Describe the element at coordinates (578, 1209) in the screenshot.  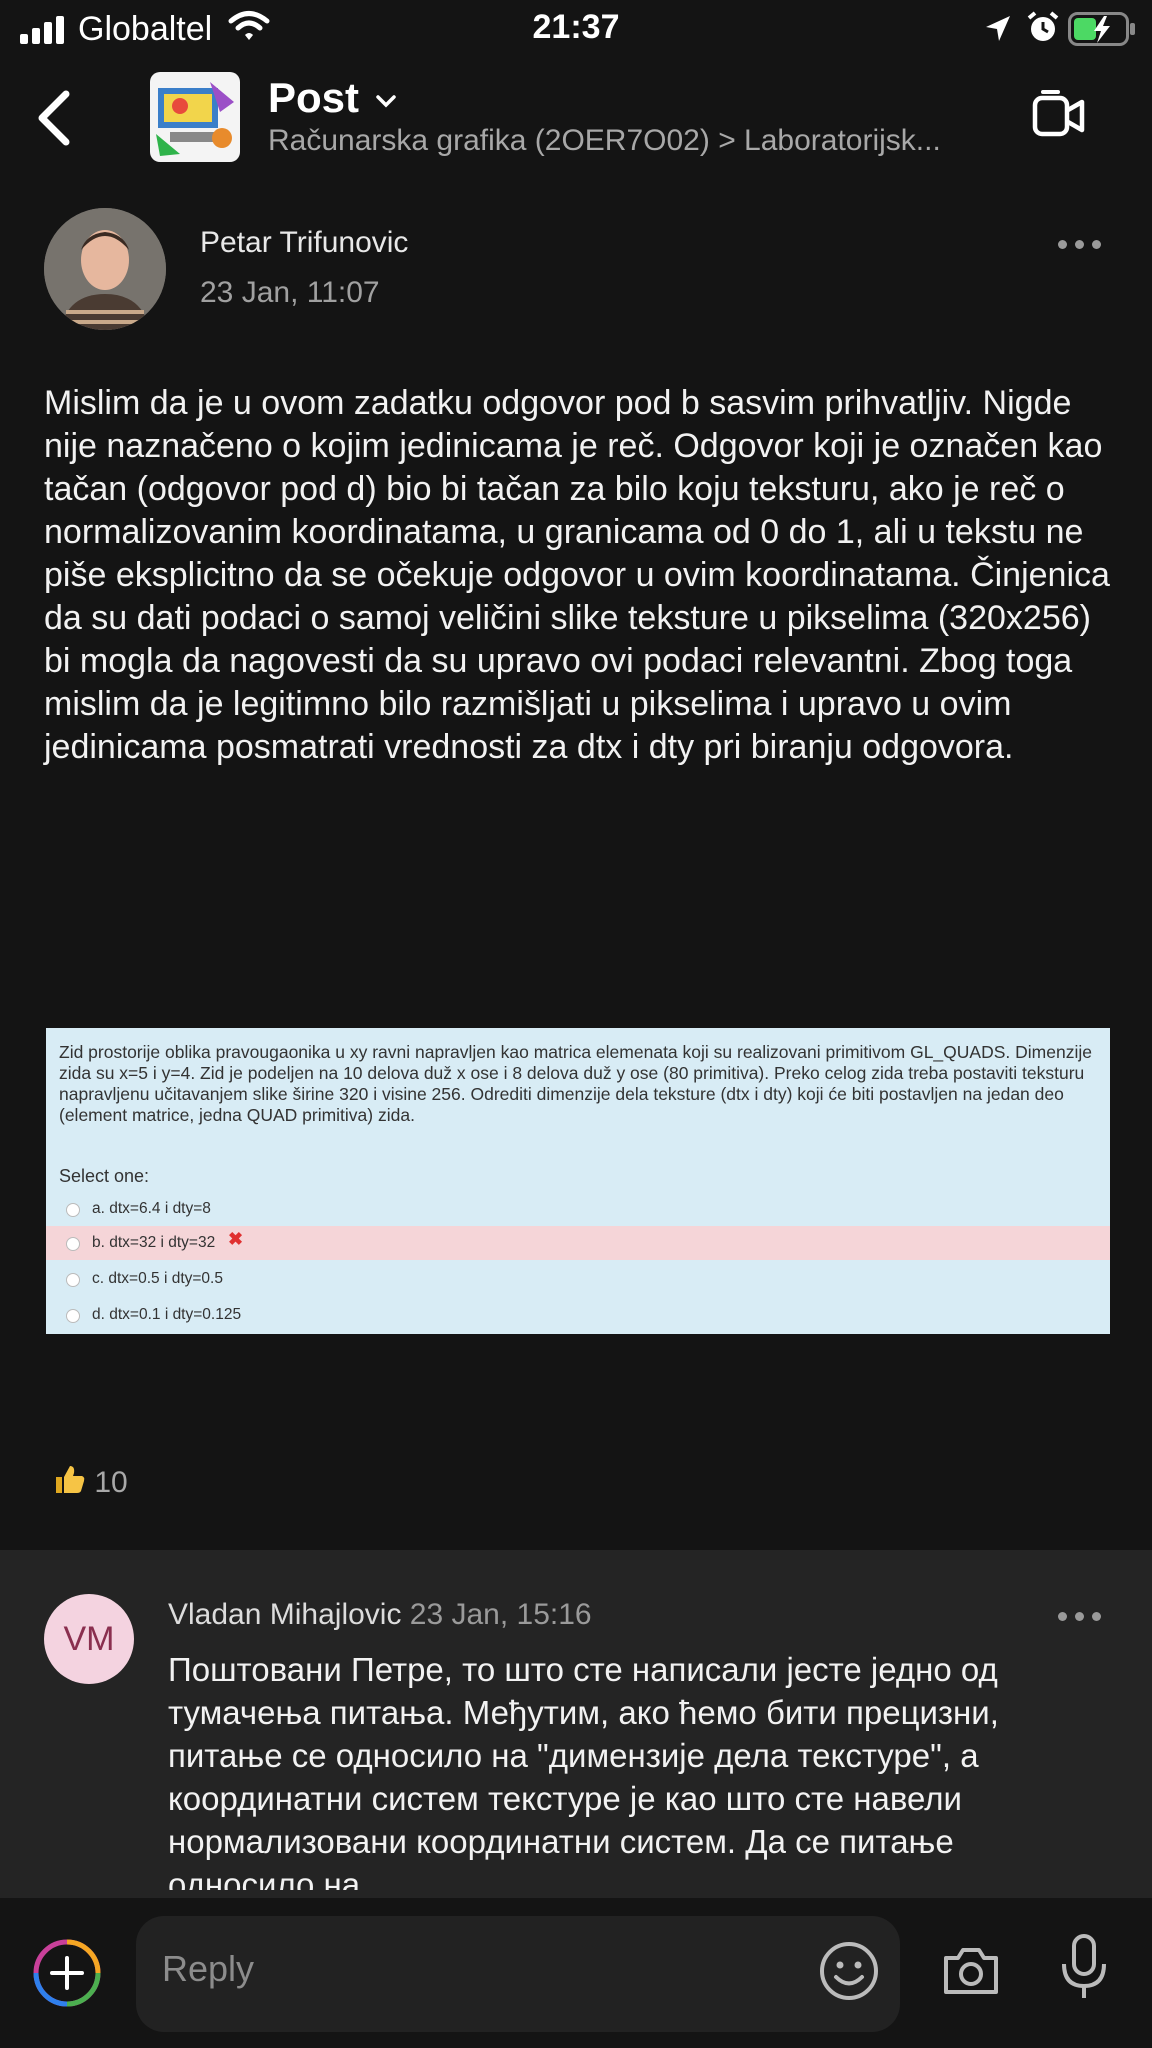
I see `quiz-option-a: a. dtx=6.4 i dty=8` at that location.